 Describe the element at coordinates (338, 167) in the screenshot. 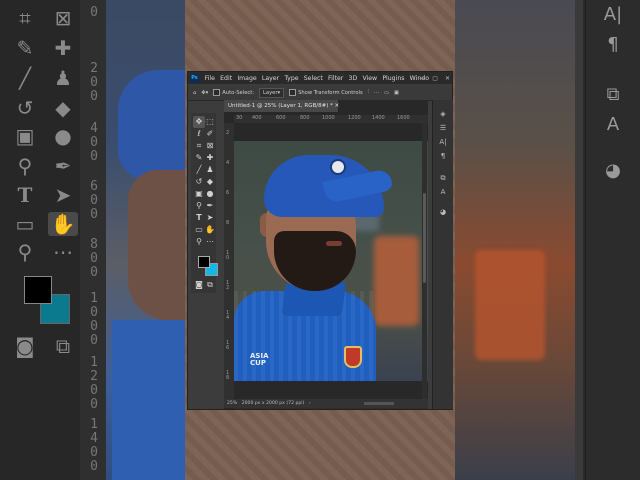

I see `cap-badge` at that location.